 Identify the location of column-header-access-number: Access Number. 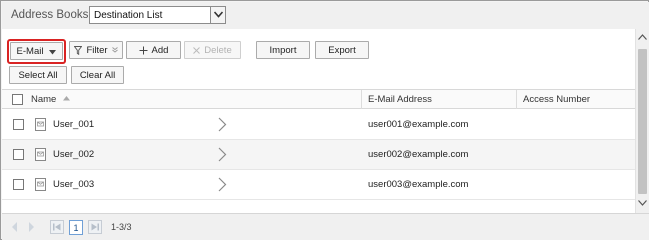
(556, 99).